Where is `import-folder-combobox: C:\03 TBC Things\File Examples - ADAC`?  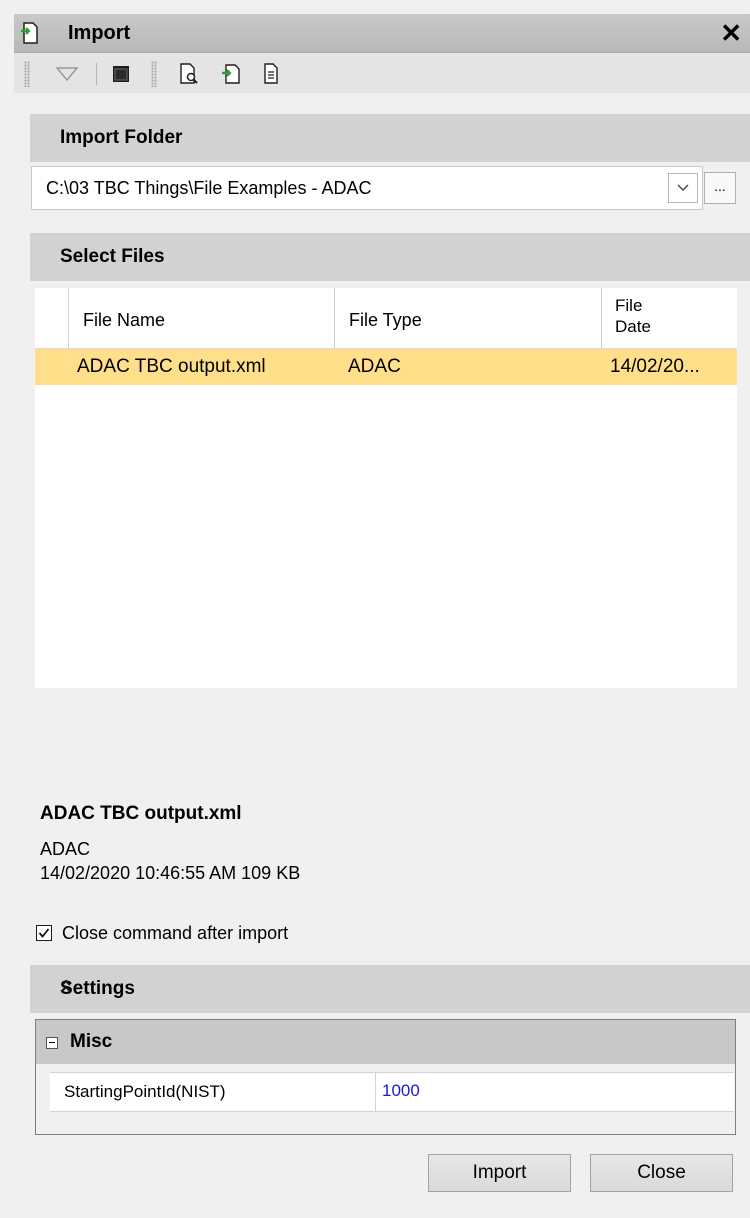
import-folder-combobox: C:\03 TBC Things\File Examples - ADAC is located at coordinates (367, 188).